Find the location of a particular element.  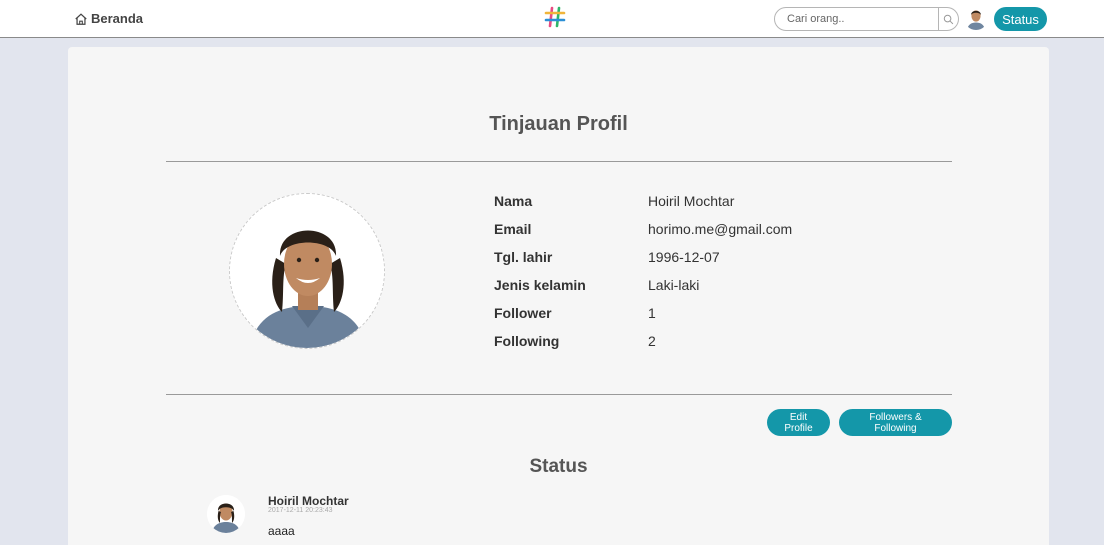

post-avatar is located at coordinates (226, 514).